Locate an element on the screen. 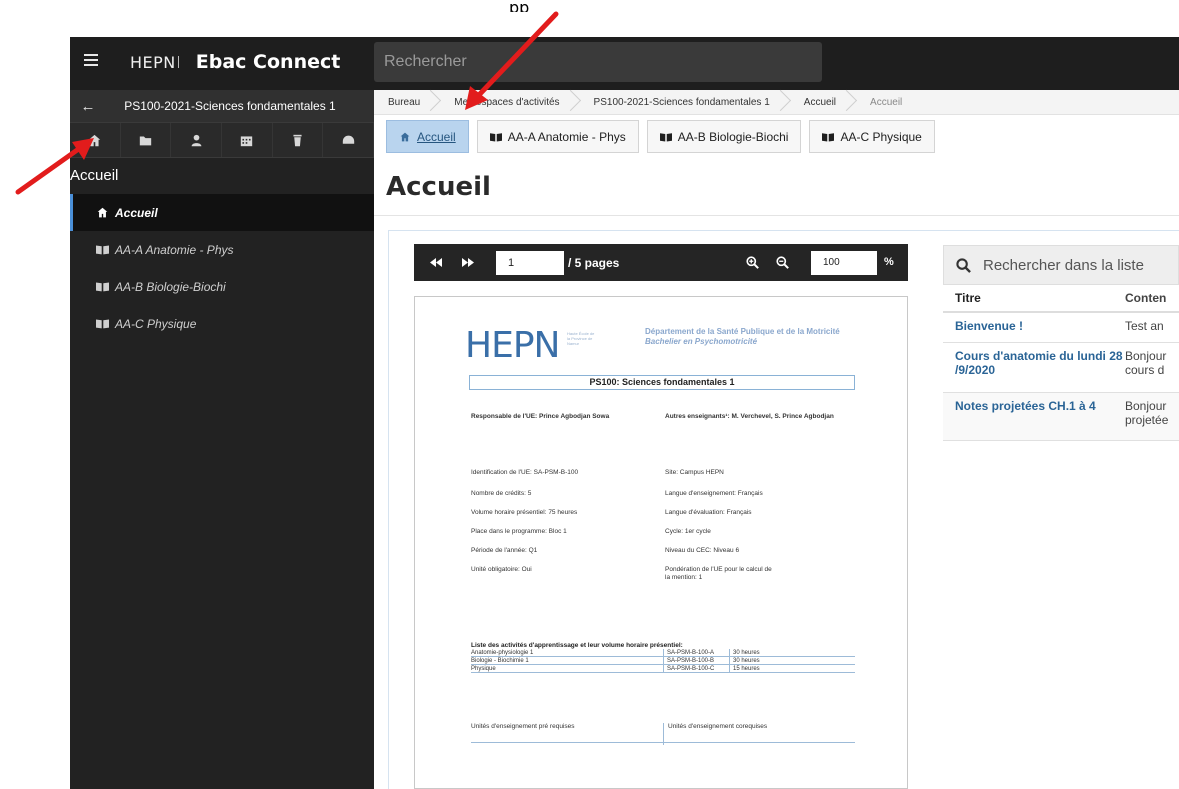 This screenshot has height=789, width=1179. page-title: Accueil is located at coordinates (438, 187).